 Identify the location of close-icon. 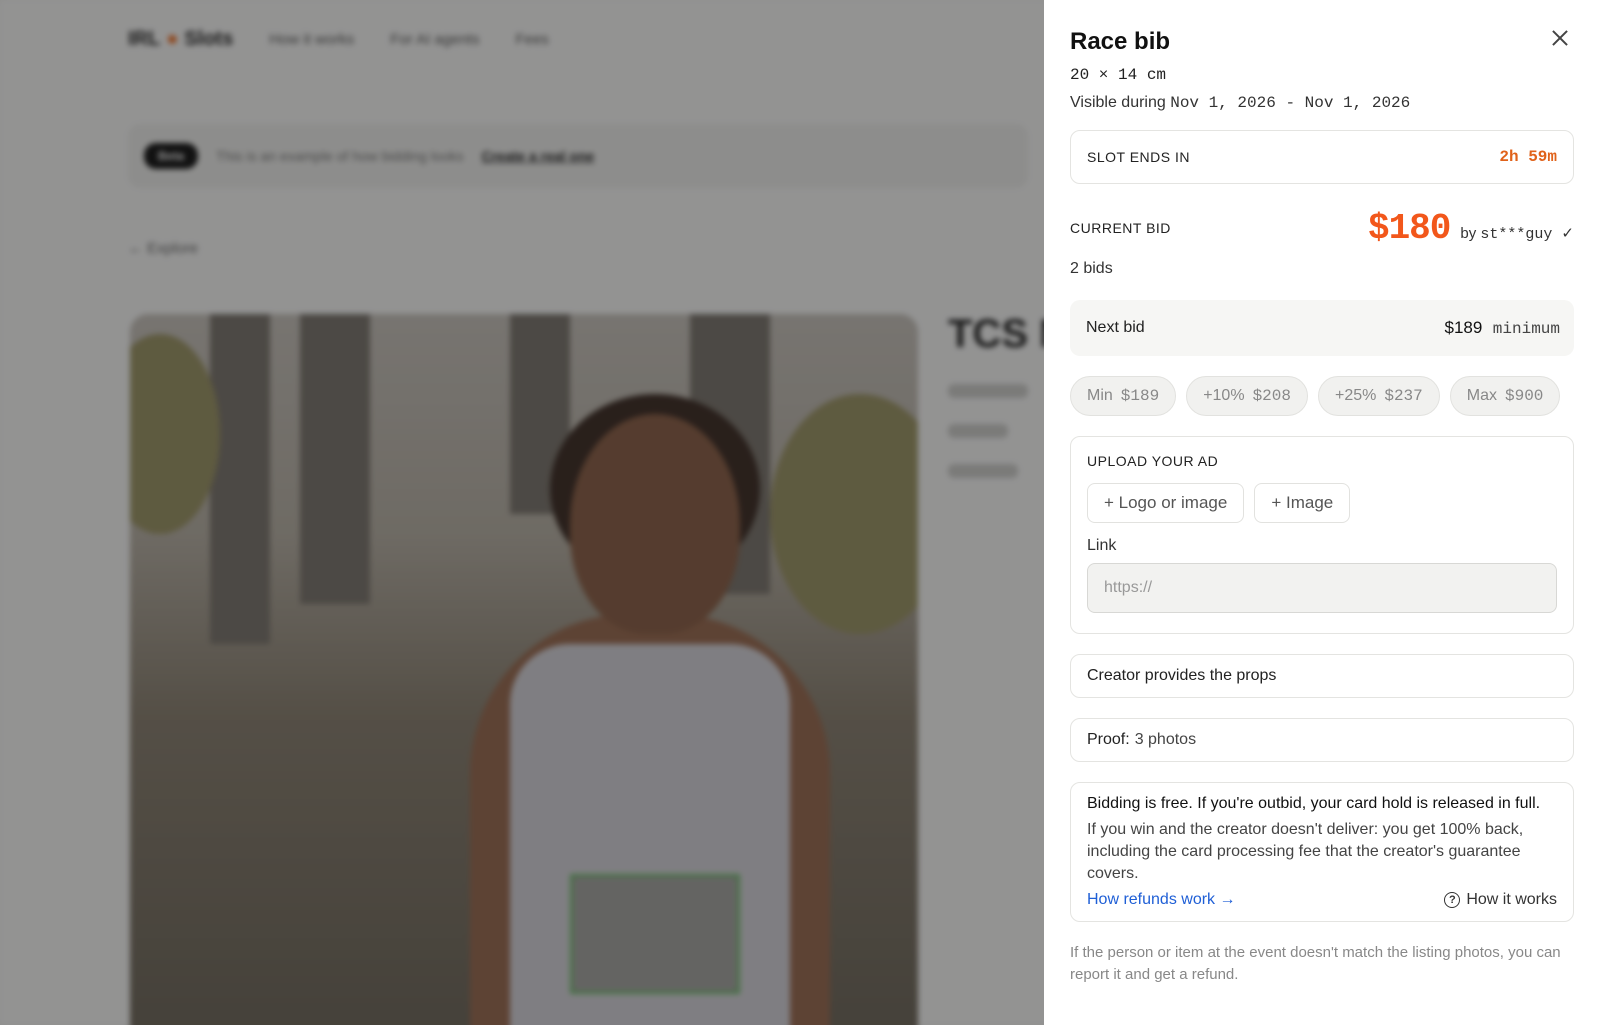
(1560, 38).